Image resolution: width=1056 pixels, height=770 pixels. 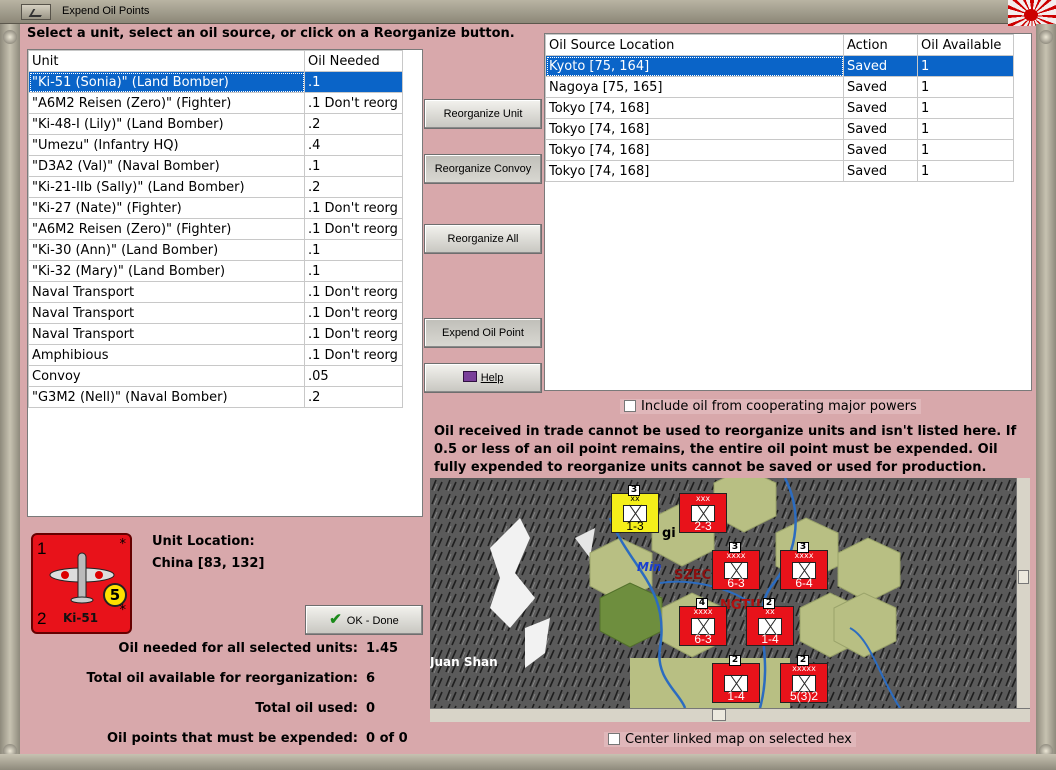 I want to click on center-map-checkbox: Center linked map on selected hex, so click(x=730, y=739).